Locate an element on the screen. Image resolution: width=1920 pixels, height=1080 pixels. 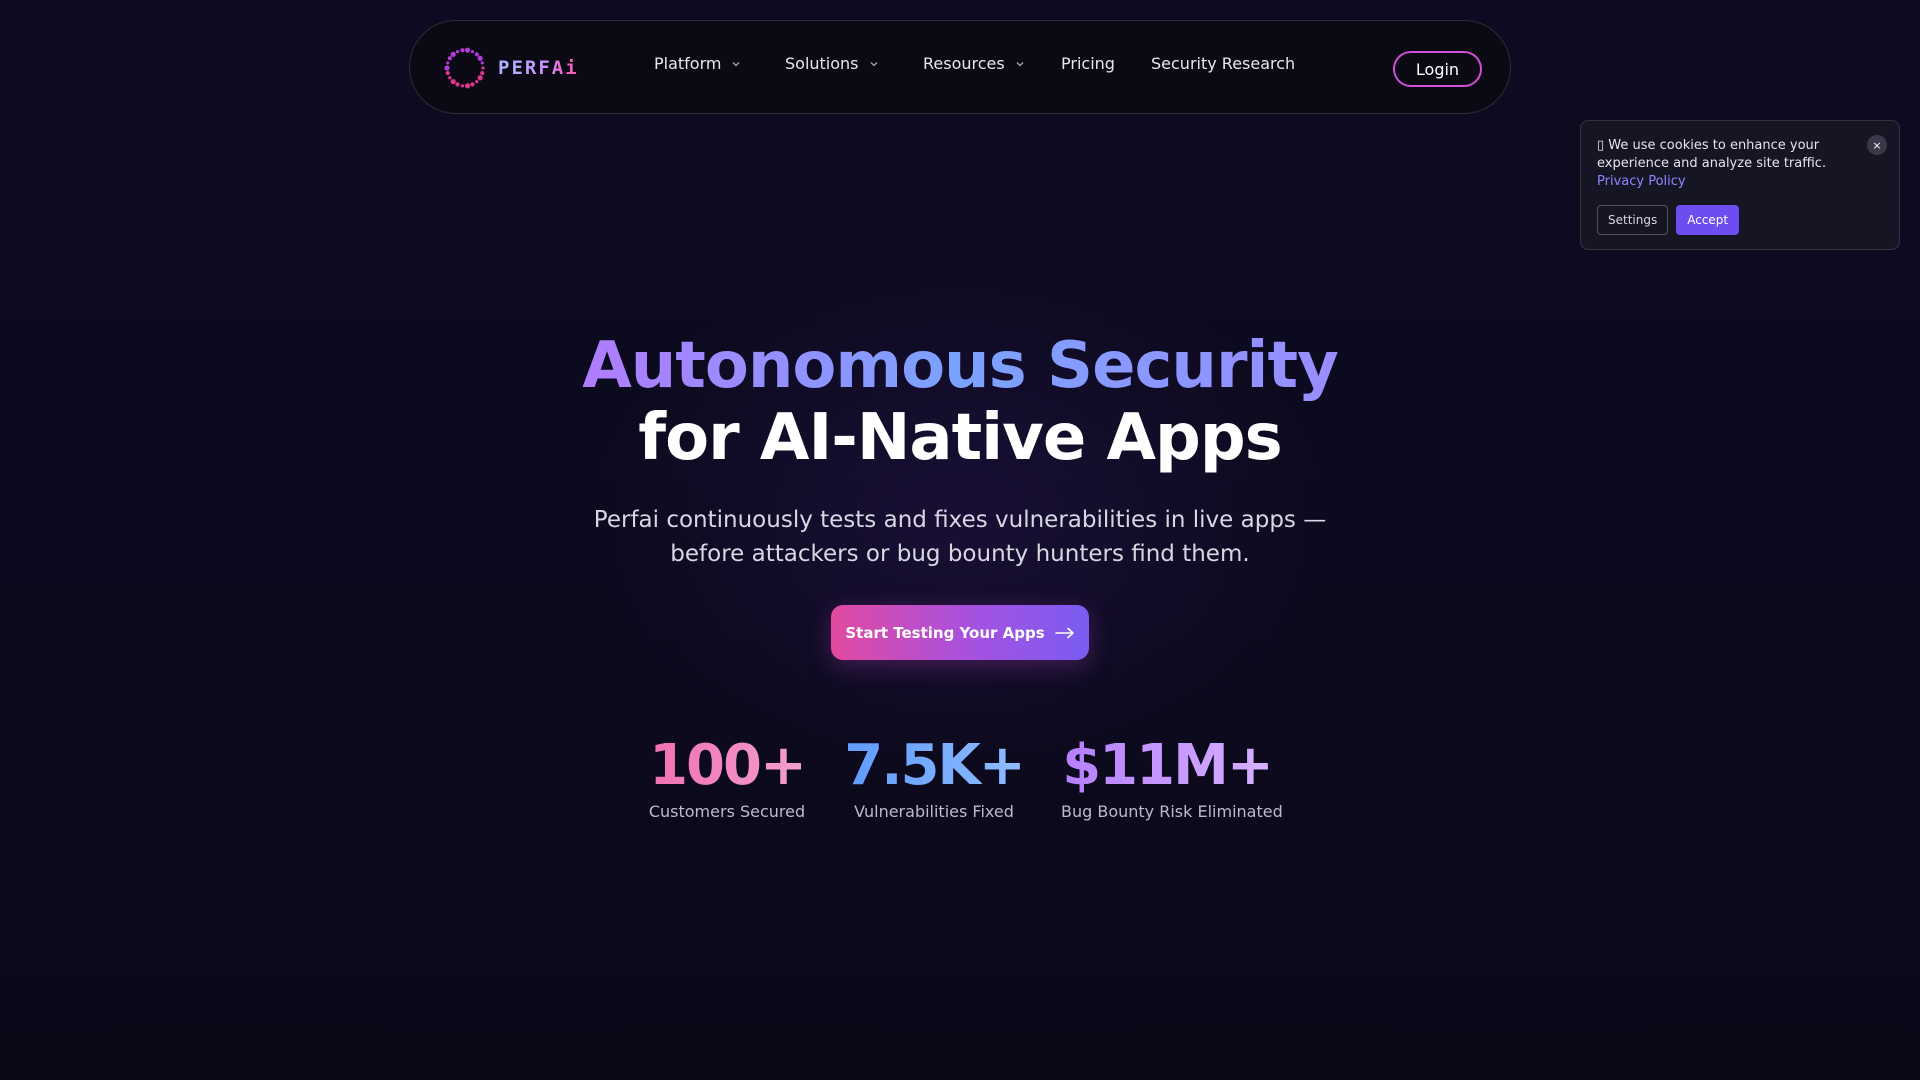
stat-label: Customers Secured is located at coordinates (727, 811).